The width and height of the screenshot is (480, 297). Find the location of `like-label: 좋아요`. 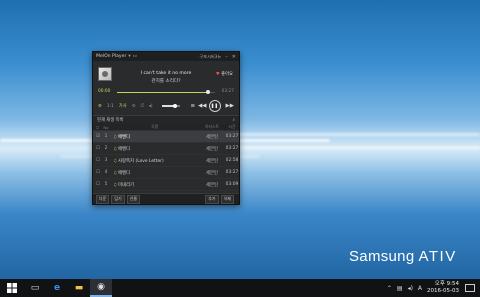

like-label: 좋아요 is located at coordinates (227, 74).